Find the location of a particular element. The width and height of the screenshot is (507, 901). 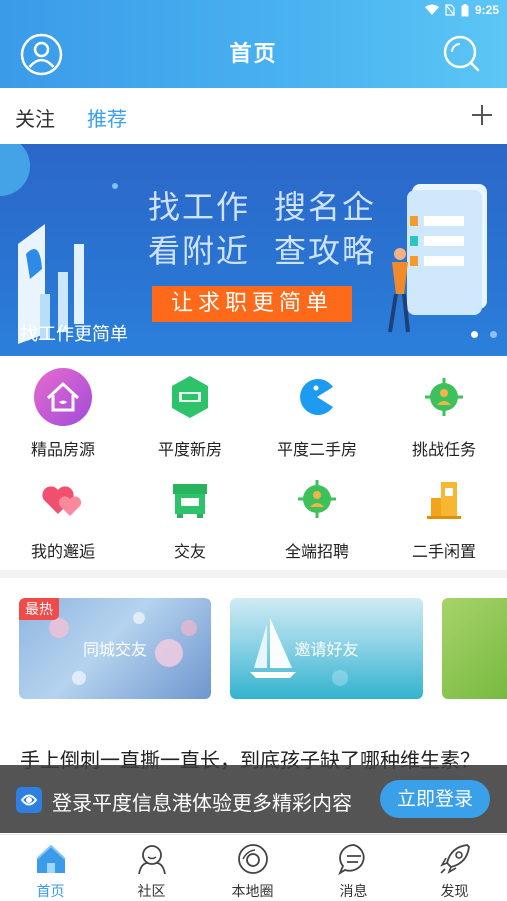

add-channel-button is located at coordinates (482, 115).